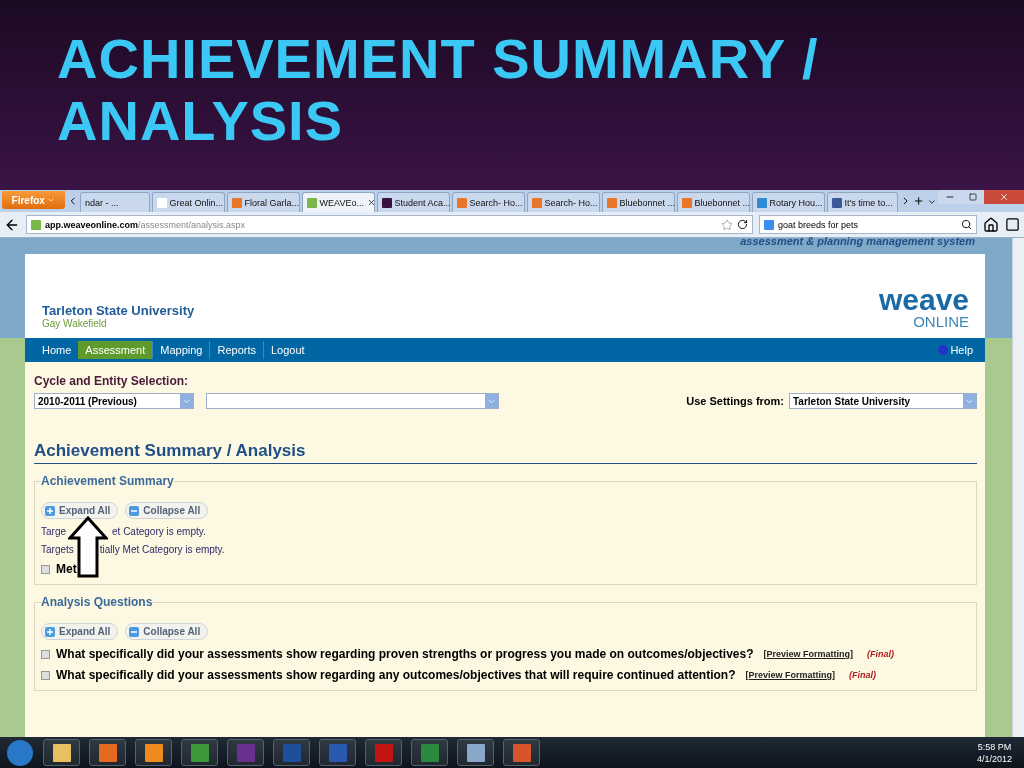 This screenshot has height=768, width=1024. Describe the element at coordinates (112, 381) in the screenshot. I see `cycle-label: Cycle and Entity Selection:` at that location.